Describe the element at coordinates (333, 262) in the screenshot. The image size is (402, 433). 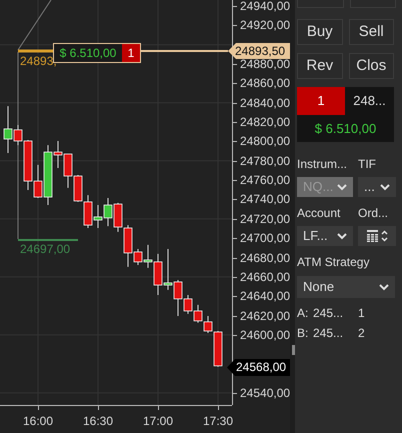
I see `atm-strategy-label: ATM Strategy` at that location.